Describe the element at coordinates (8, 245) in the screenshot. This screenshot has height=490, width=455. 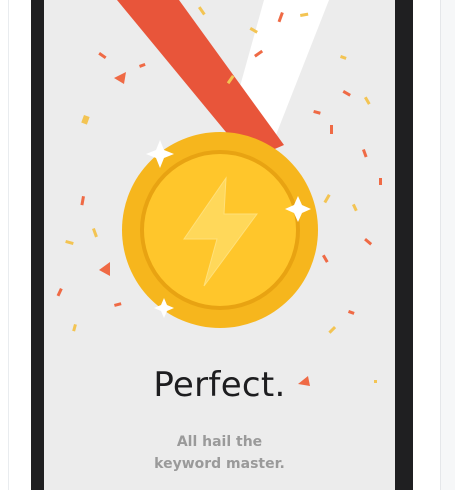
I see `left-divider` at that location.